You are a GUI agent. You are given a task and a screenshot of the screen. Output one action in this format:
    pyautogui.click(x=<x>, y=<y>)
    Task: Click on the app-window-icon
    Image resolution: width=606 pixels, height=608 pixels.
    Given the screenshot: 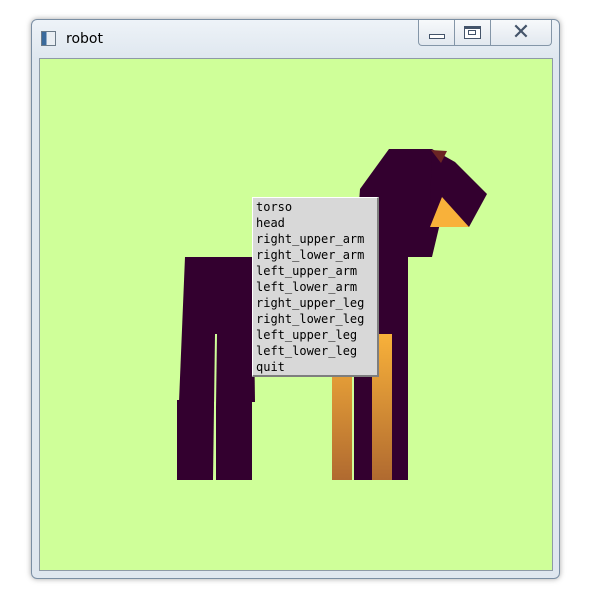 What is the action you would take?
    pyautogui.click(x=48, y=38)
    